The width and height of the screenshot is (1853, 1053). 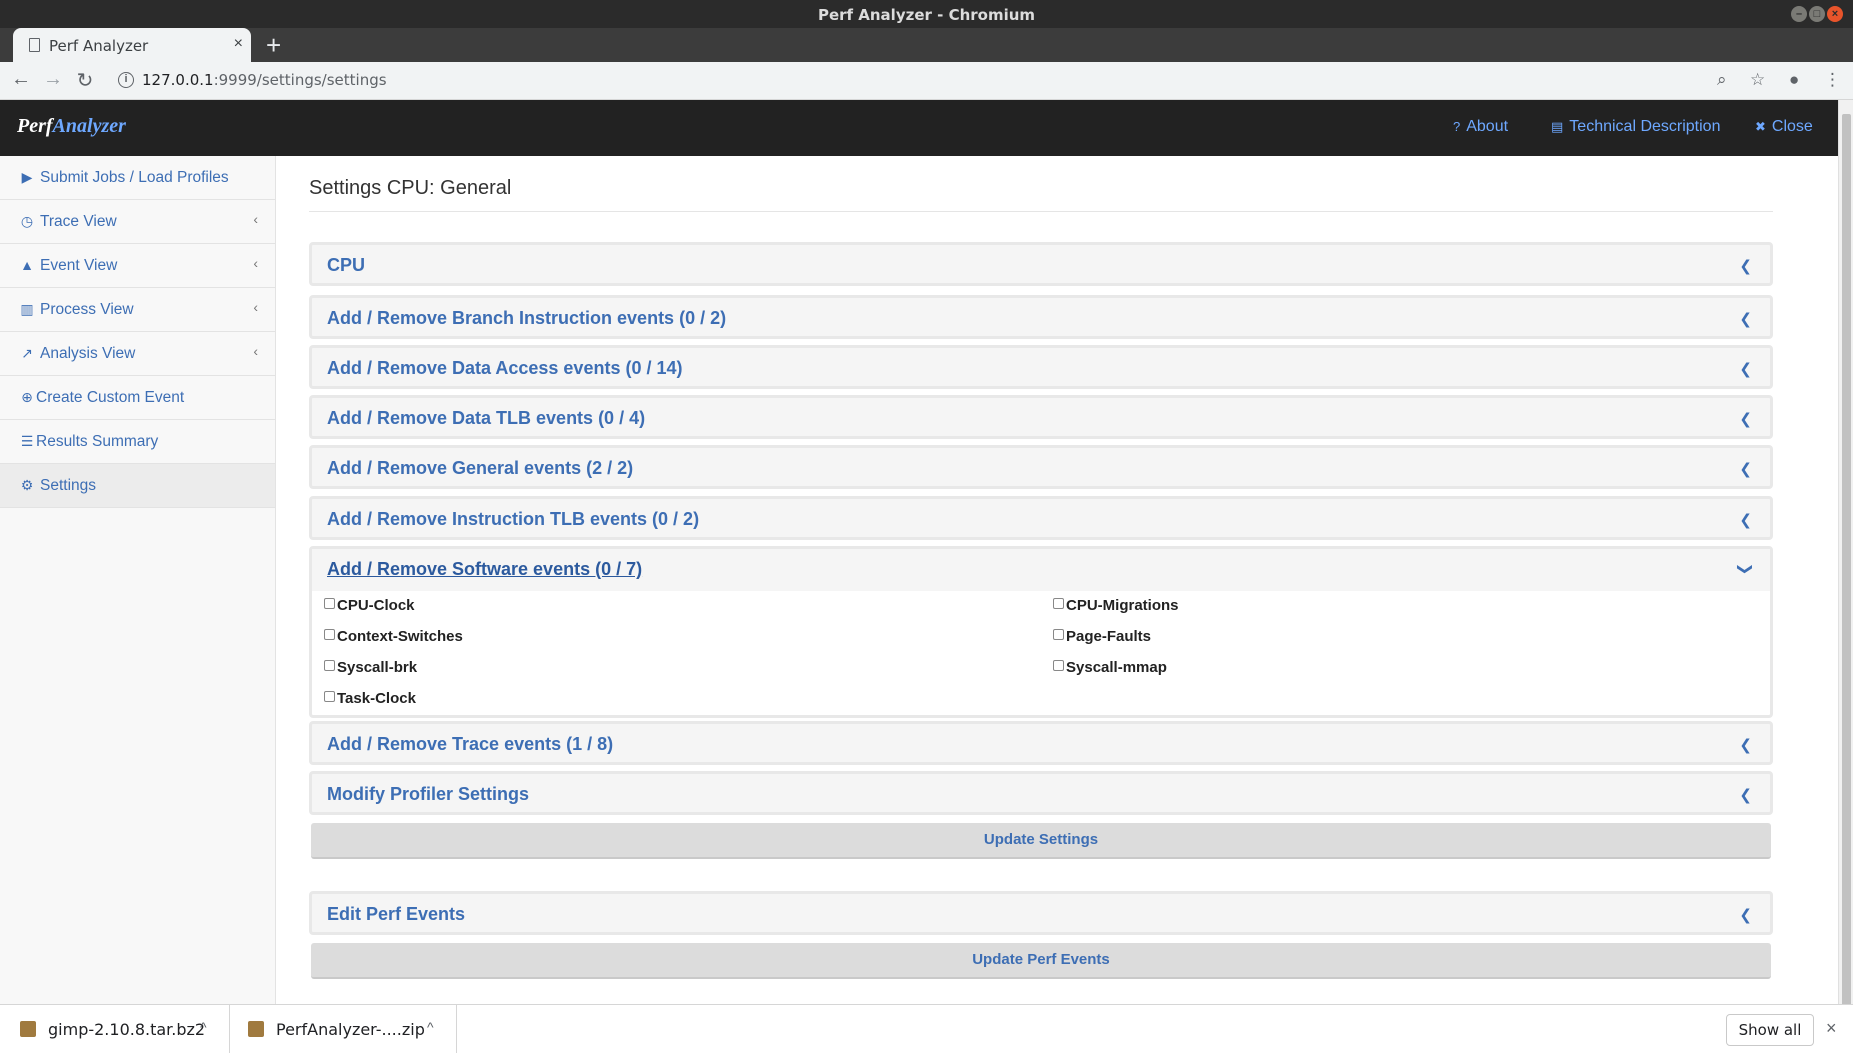 What do you see at coordinates (137, 486) in the screenshot?
I see `sidebar-item-settings: ⚙ Settings` at bounding box center [137, 486].